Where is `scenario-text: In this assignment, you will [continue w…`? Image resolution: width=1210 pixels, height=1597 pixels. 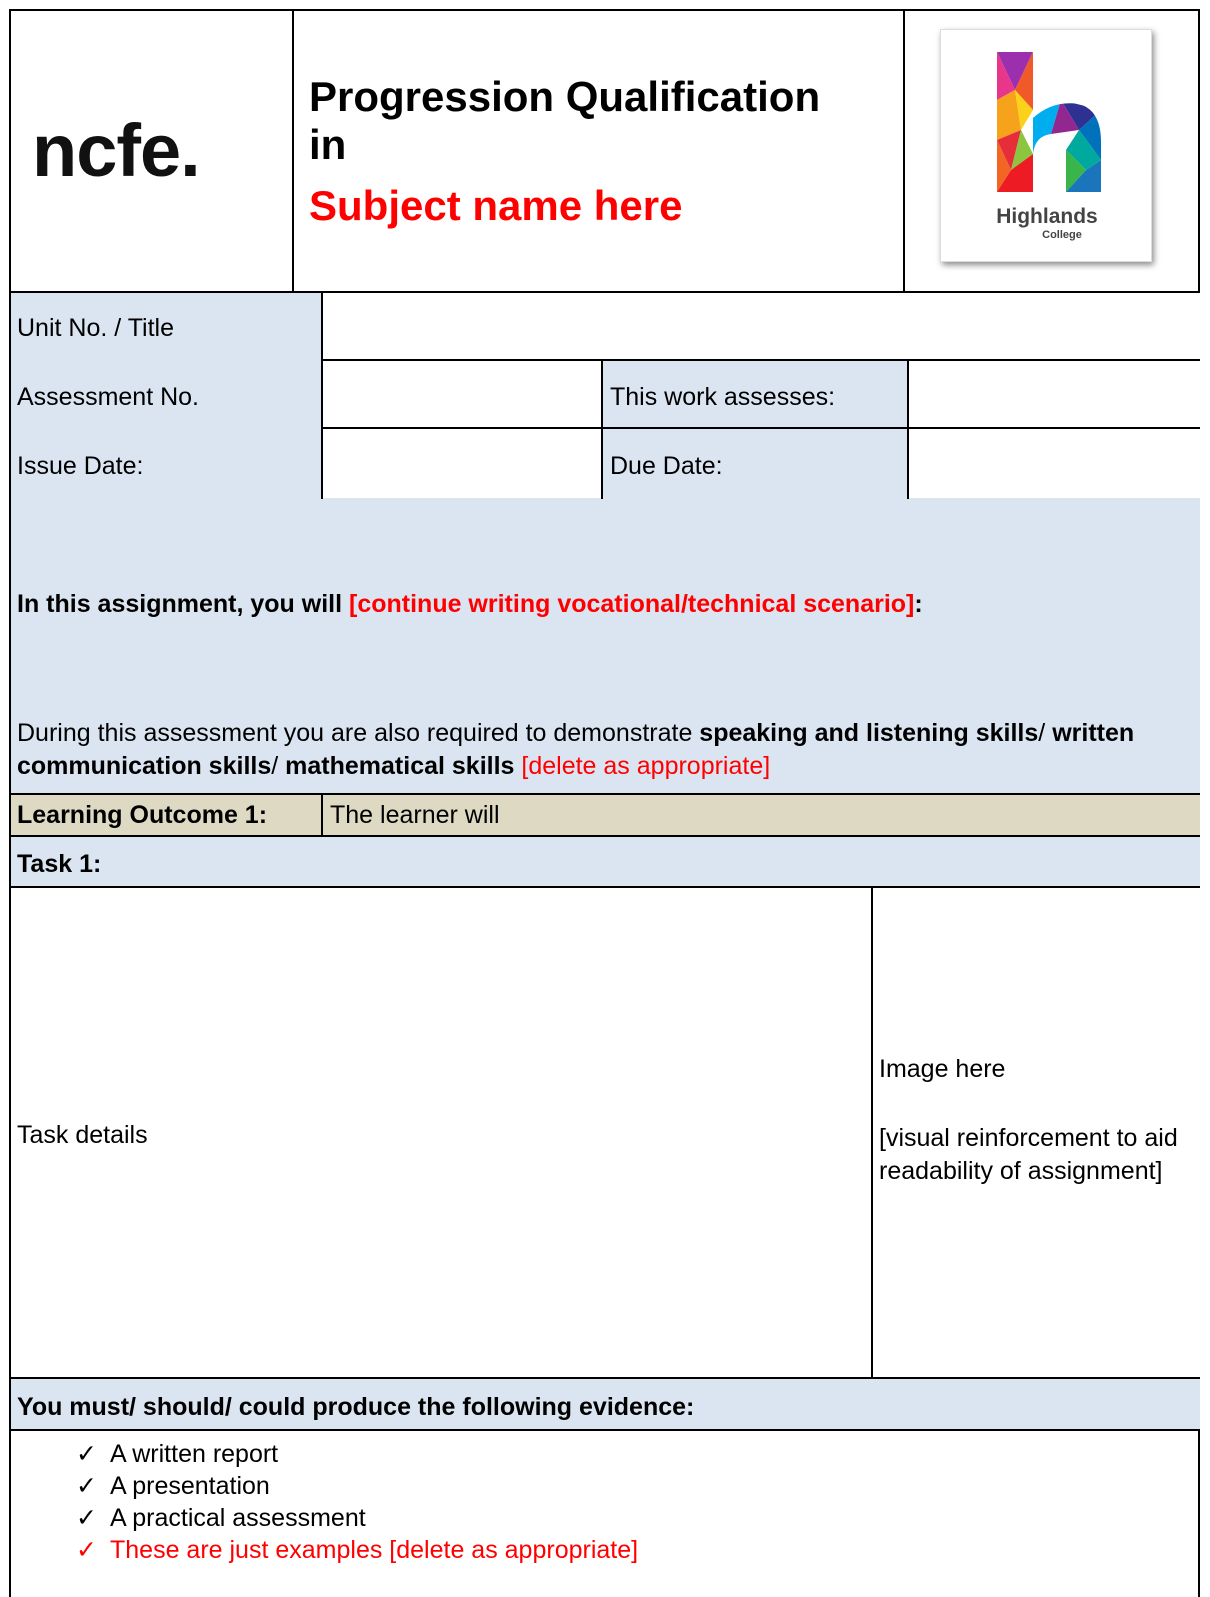 scenario-text: In this assignment, you will [continue w… is located at coordinates (470, 604).